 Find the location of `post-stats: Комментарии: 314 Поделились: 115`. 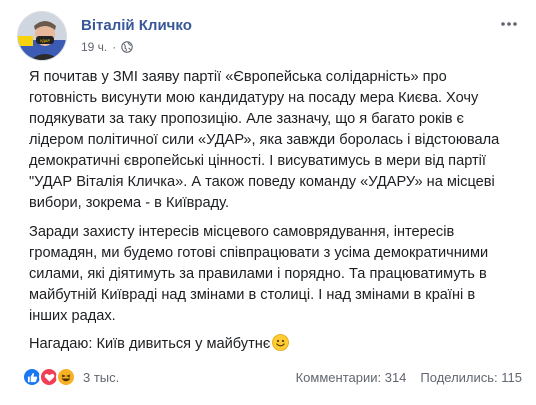

post-stats: Комментарии: 314 Поделились: 115 is located at coordinates (409, 377).